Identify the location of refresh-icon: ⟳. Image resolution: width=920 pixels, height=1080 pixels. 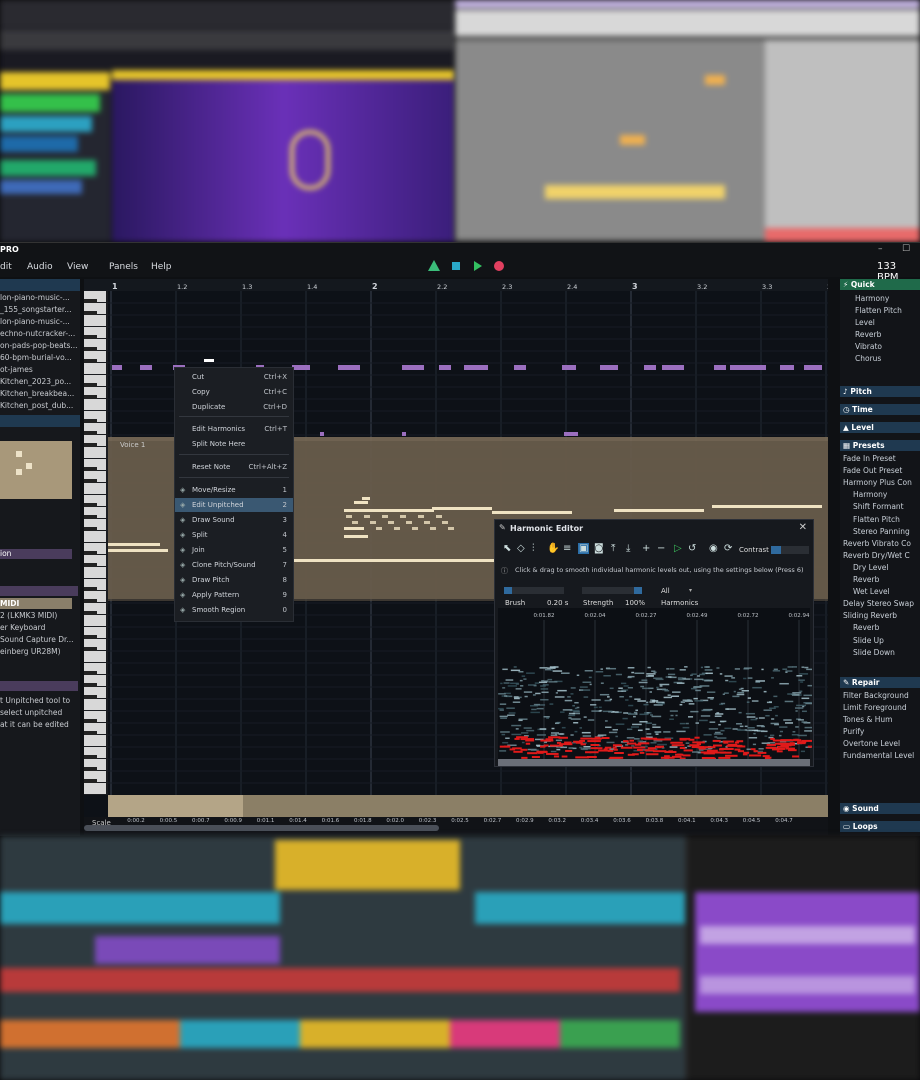
(728, 548).